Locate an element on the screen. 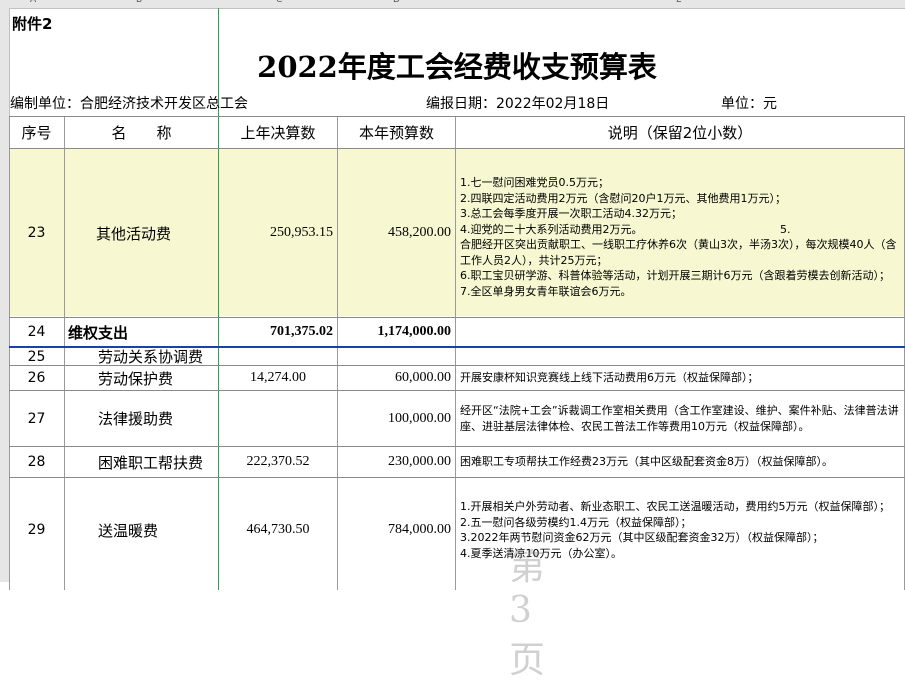 The image size is (905, 683). row-28-last: 222,370.52 is located at coordinates (278, 462).